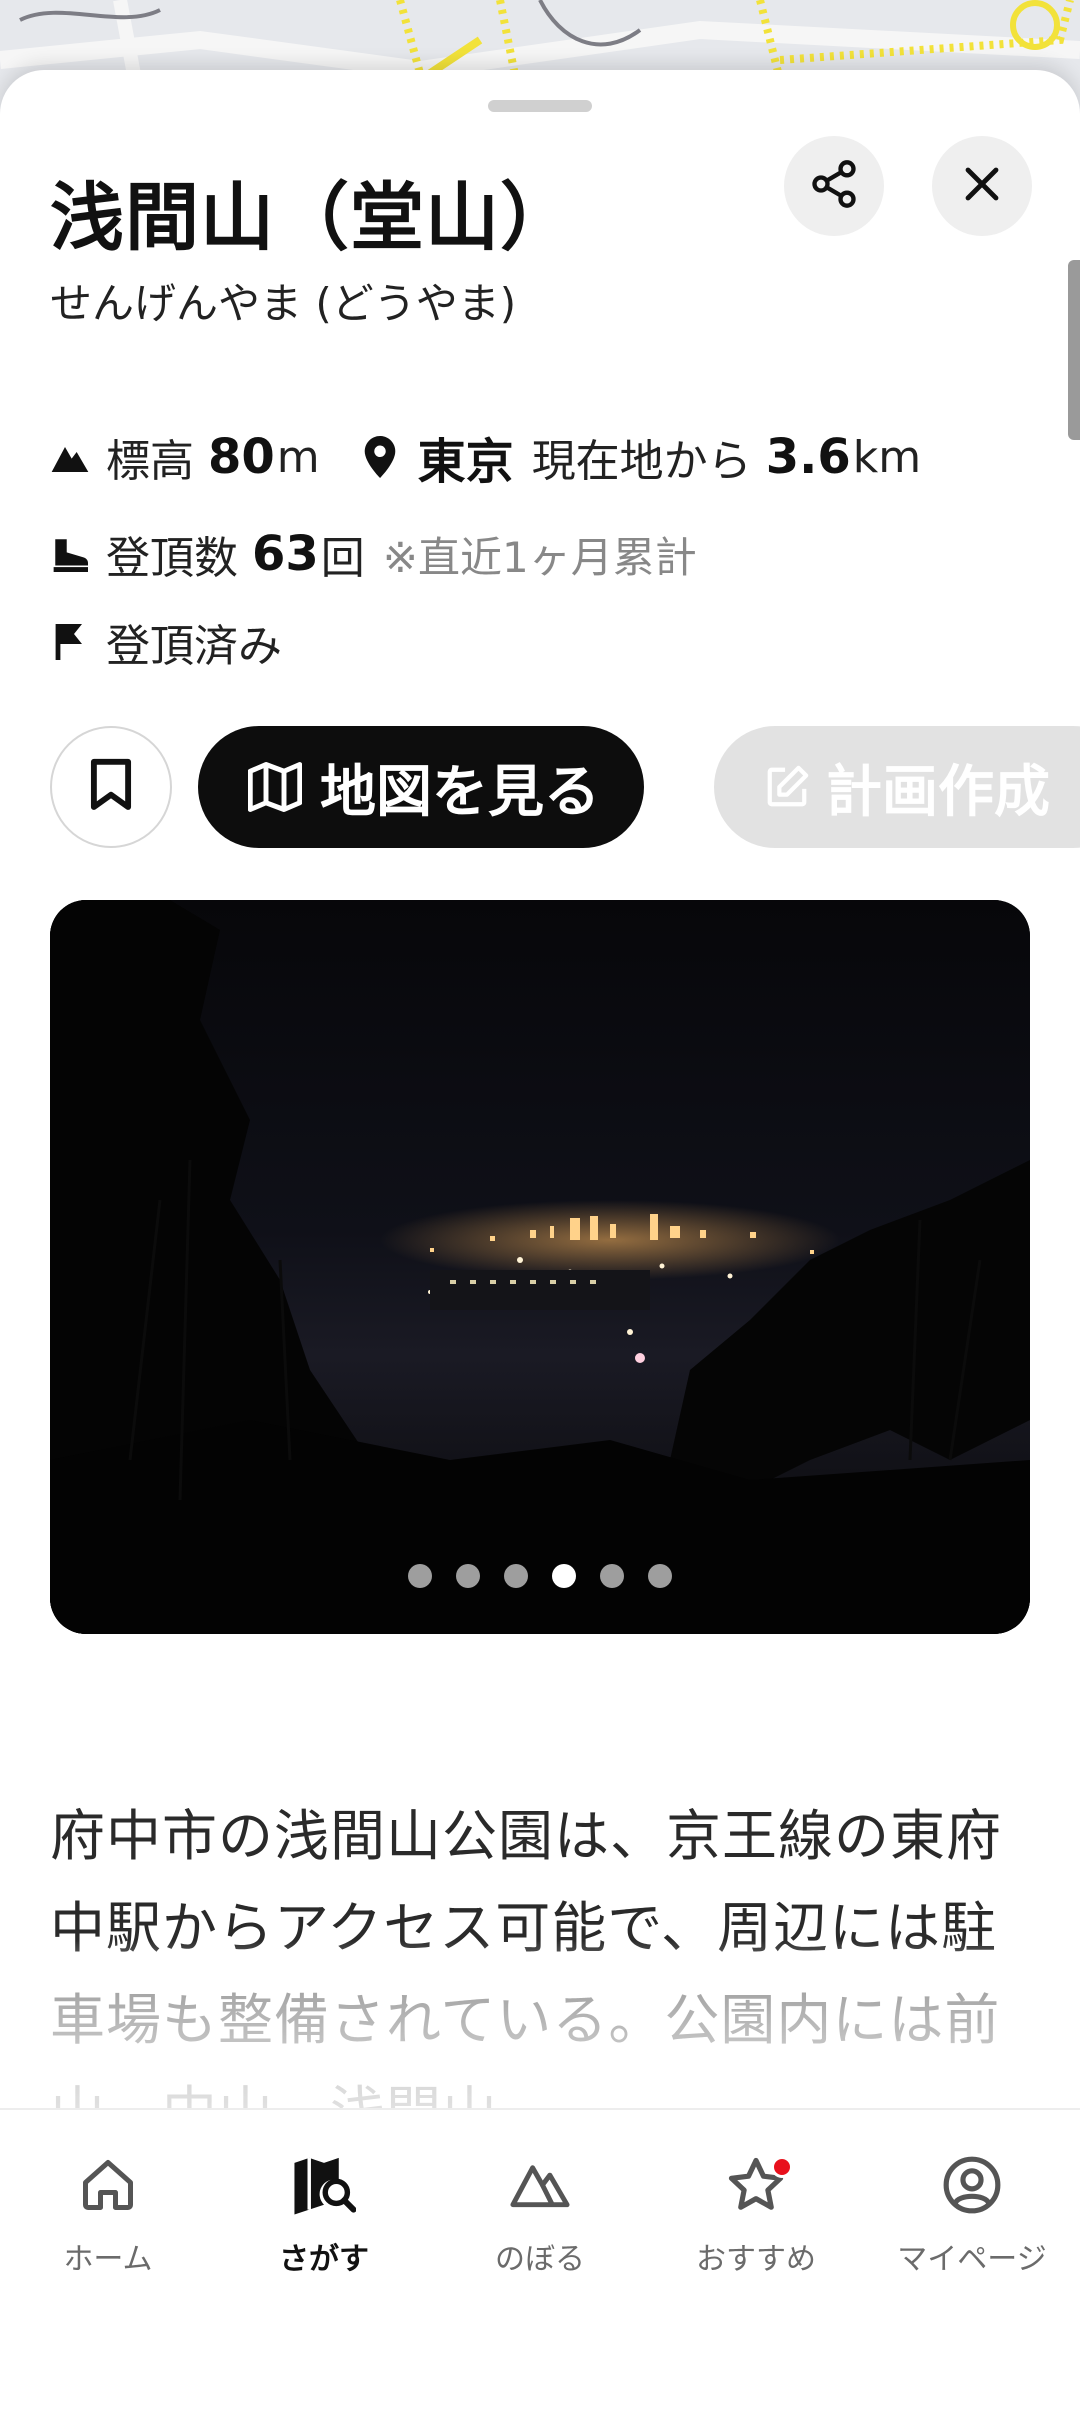  Describe the element at coordinates (808, 457) in the screenshot. I see `distance-value: 3.6` at that location.